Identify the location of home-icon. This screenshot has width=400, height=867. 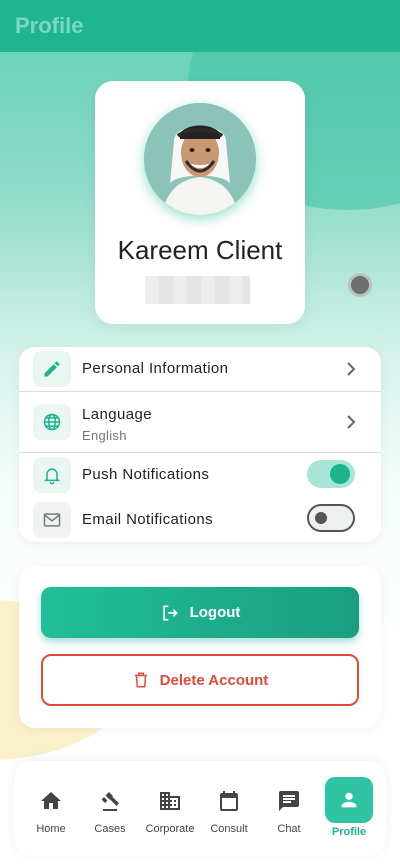
(51, 800).